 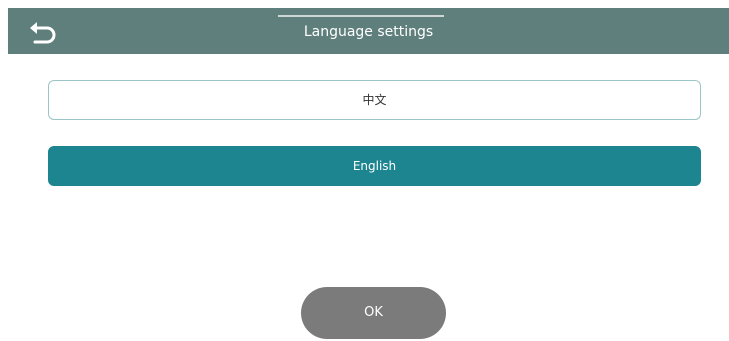 What do you see at coordinates (374, 166) in the screenshot?
I see `language-option-english: English` at bounding box center [374, 166].